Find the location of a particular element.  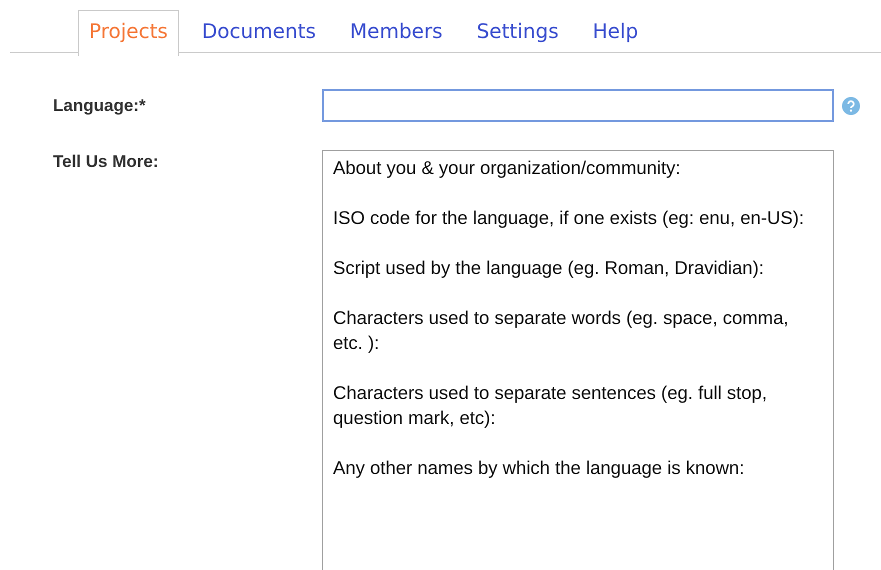

tab: Help is located at coordinates (616, 32).